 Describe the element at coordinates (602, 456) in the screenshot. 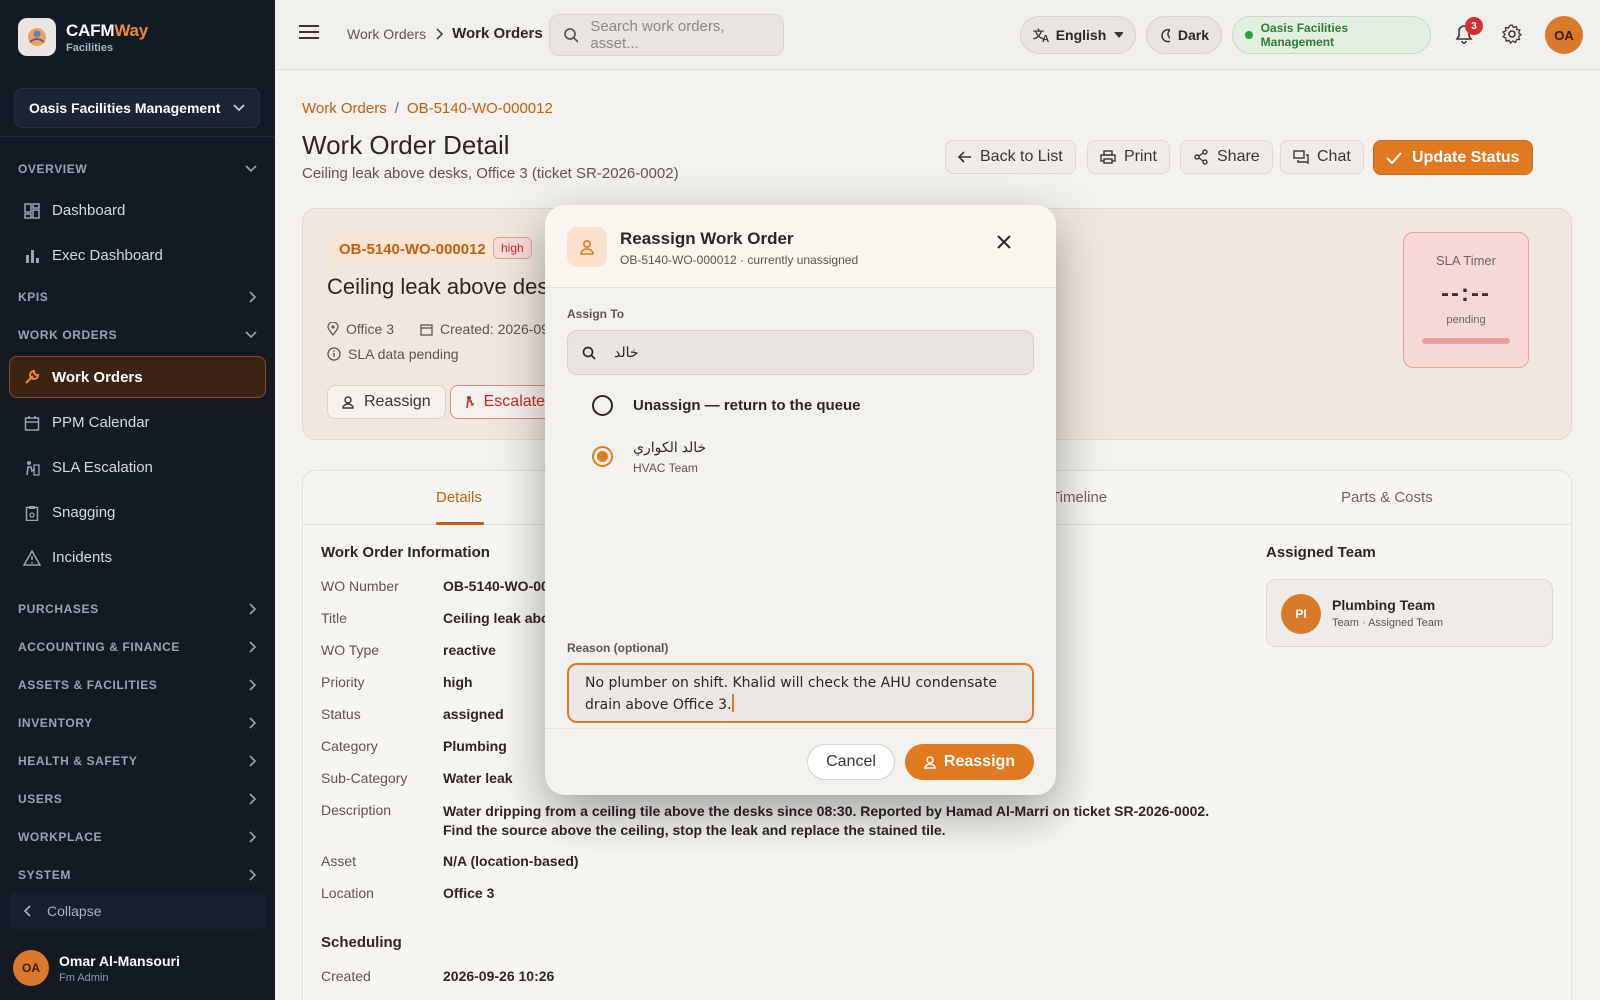

I see `radio-assignee` at that location.